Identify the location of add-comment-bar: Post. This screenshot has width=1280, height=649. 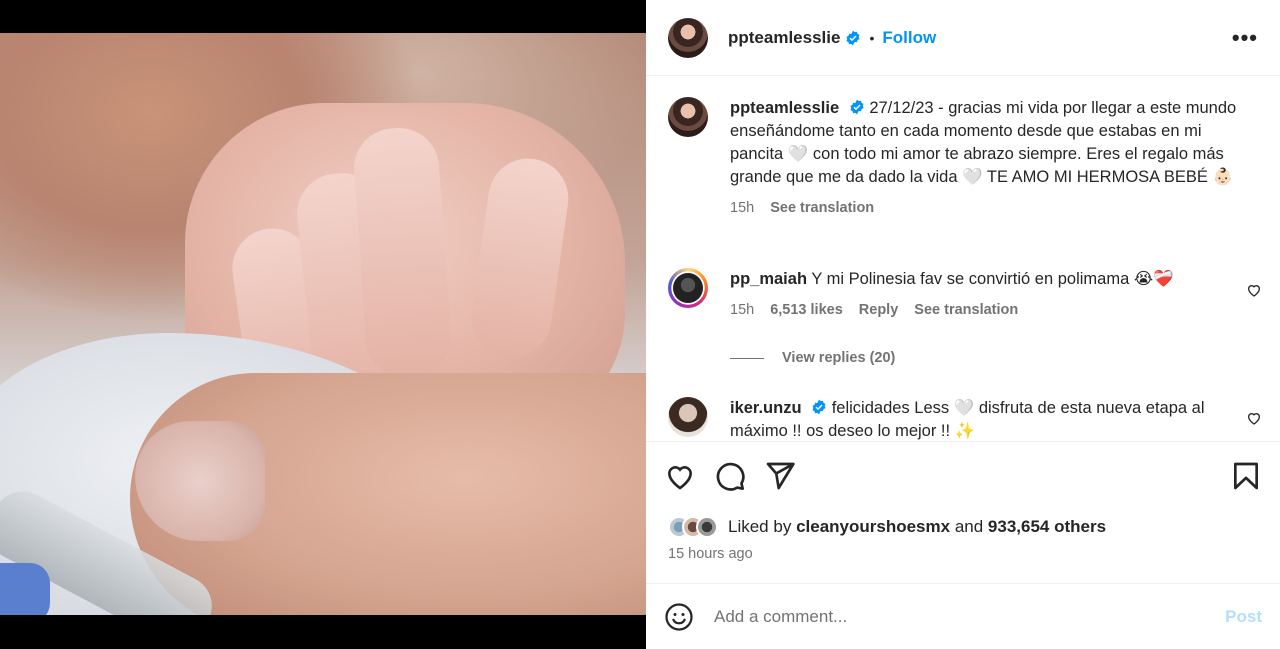
(963, 616).